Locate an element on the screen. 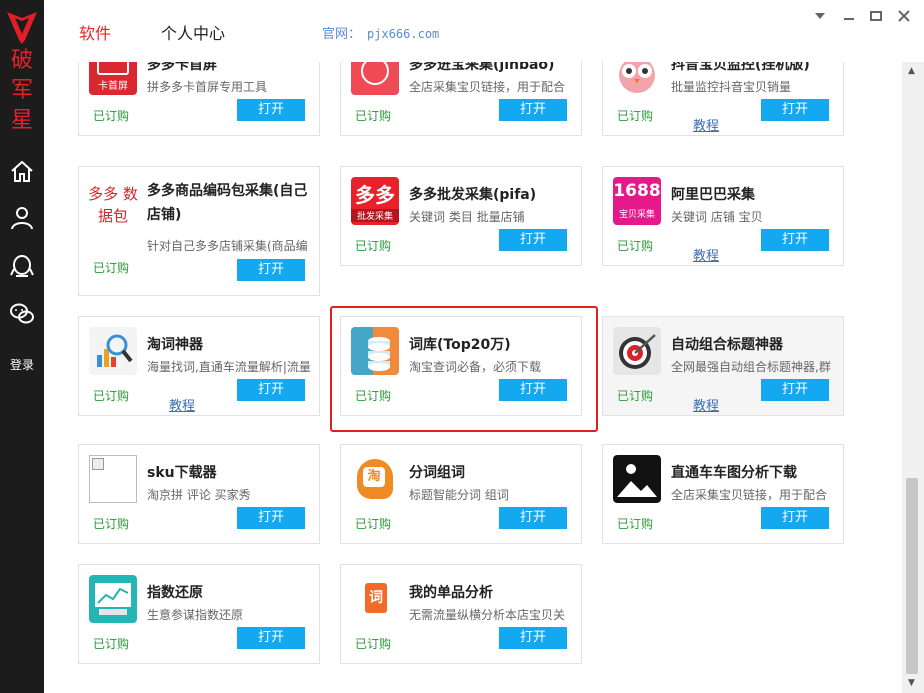 Image resolution: width=924 pixels, height=693 pixels. app-name: 多多批发采集(pifa) is located at coordinates (473, 195).